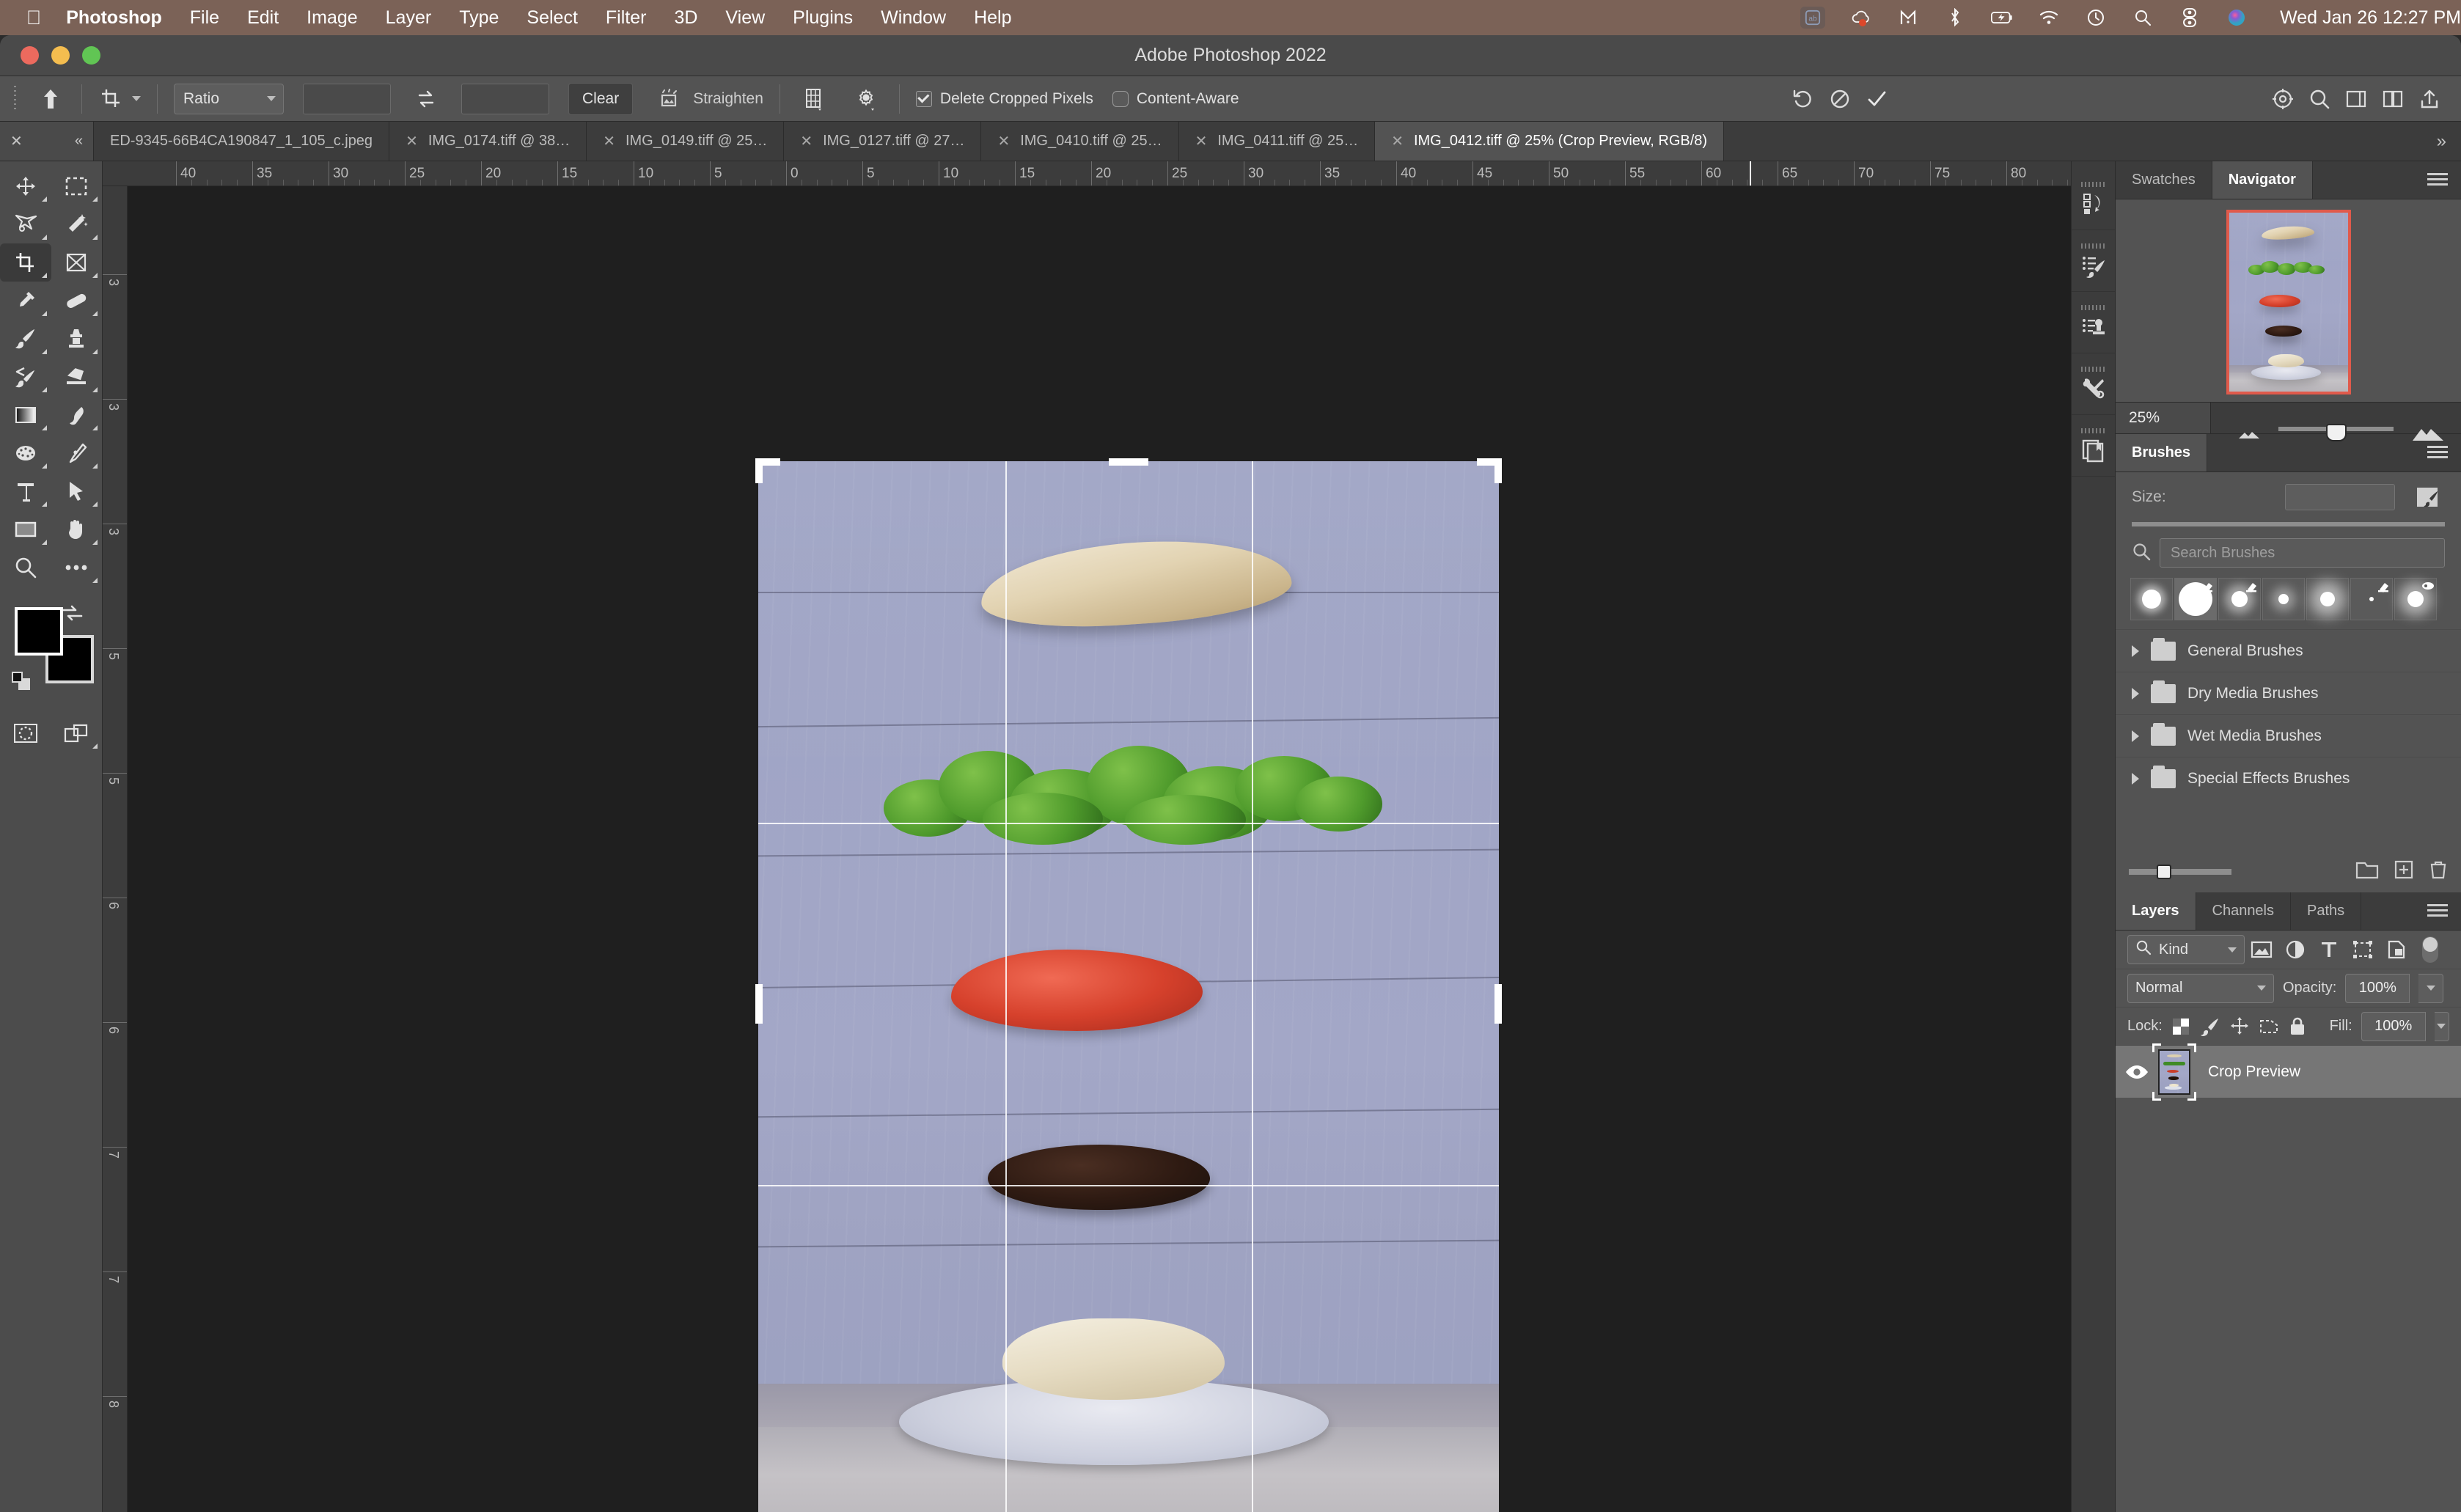 This screenshot has height=1512, width=2461. I want to click on zoom-thumb, so click(2336, 432).